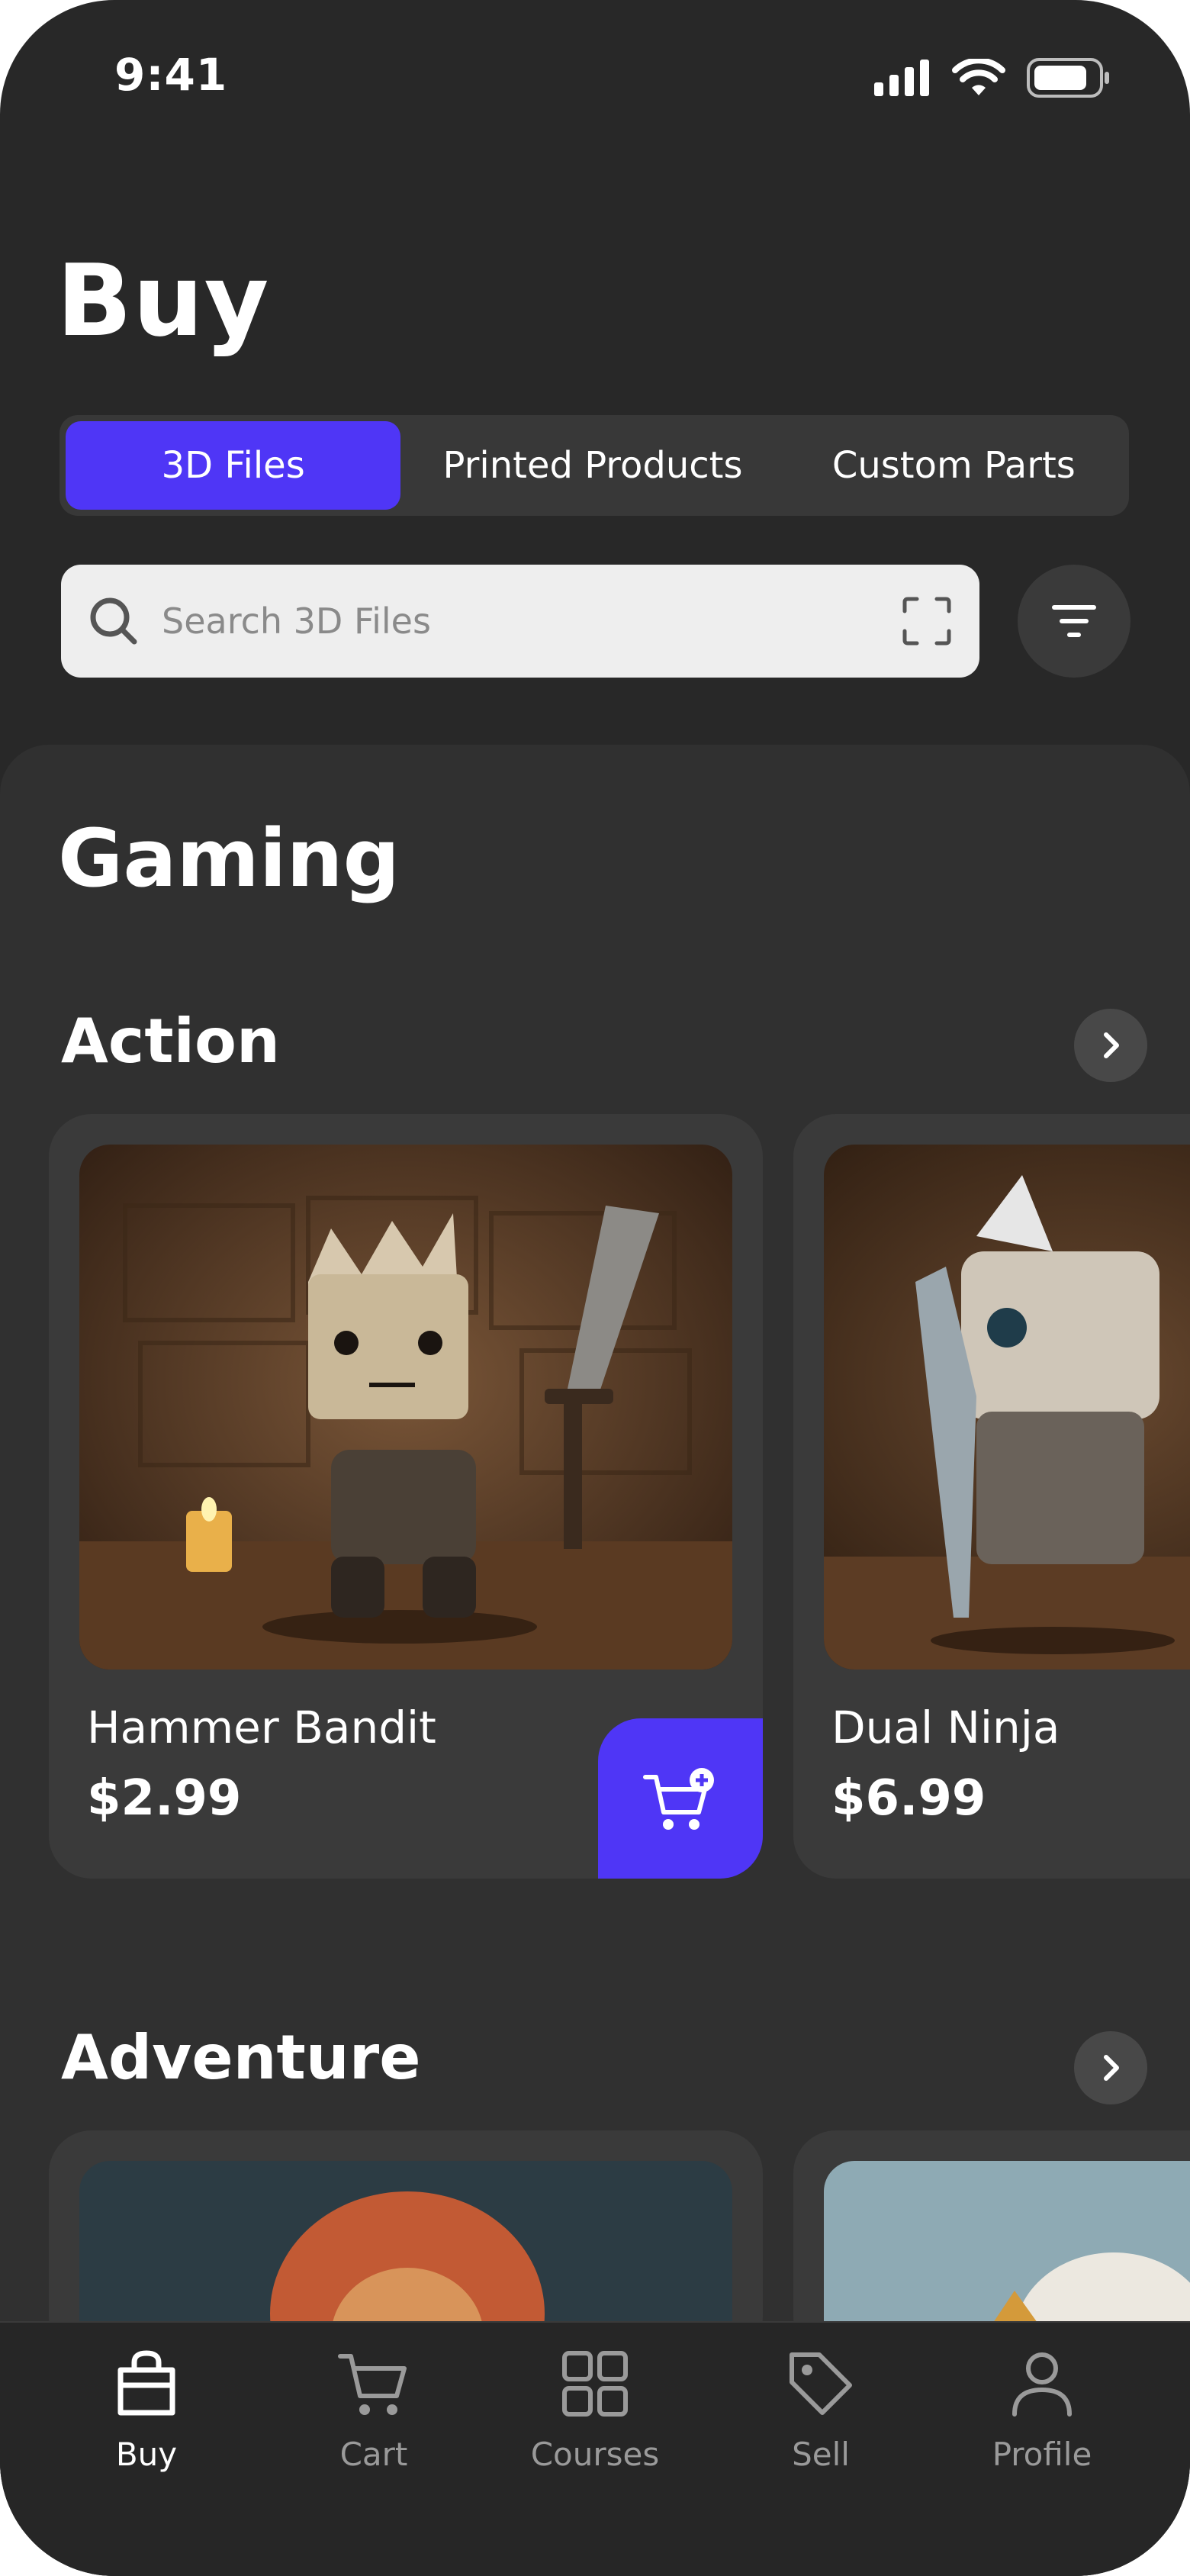 This screenshot has height=2576, width=1190. What do you see at coordinates (945, 1727) in the screenshot?
I see `product-name: Dual Ninja` at bounding box center [945, 1727].